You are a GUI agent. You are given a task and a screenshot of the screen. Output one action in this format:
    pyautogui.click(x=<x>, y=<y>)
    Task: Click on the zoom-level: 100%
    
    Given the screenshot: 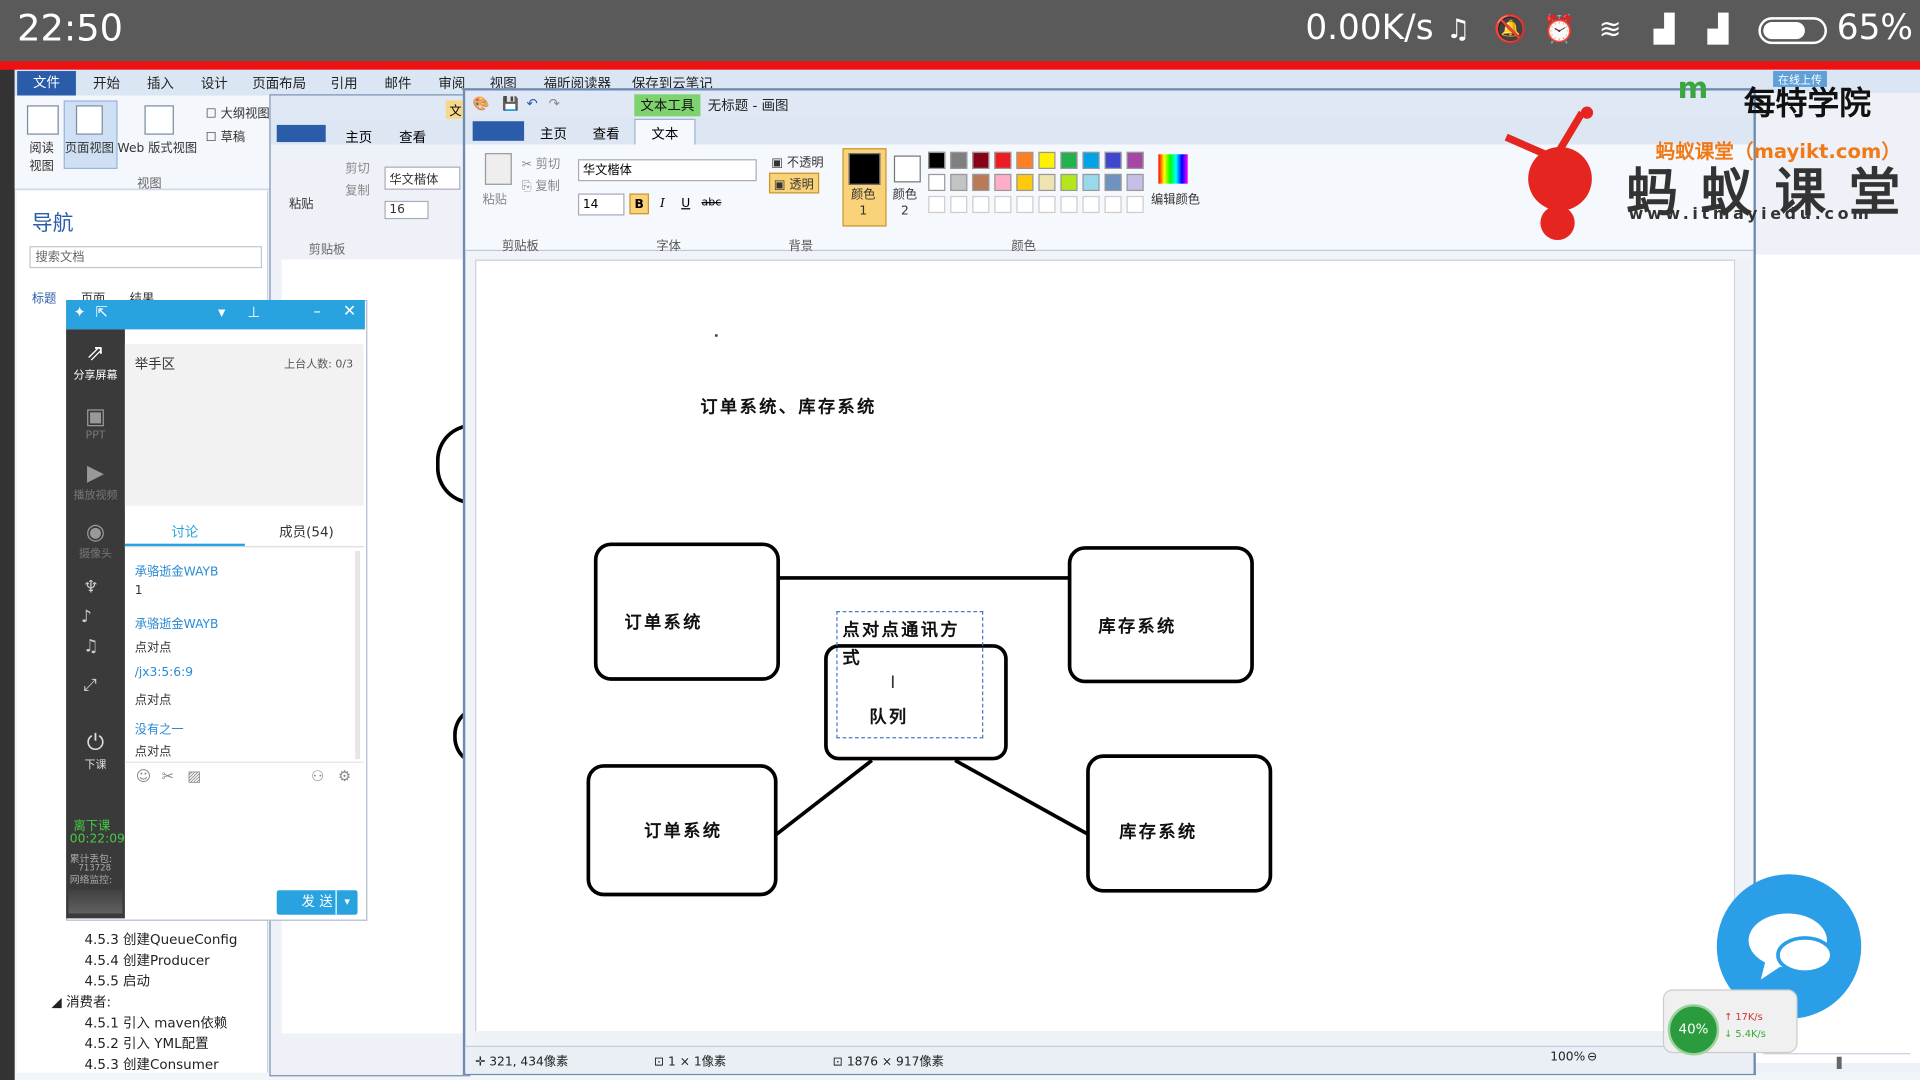 What is the action you would take?
    pyautogui.click(x=1568, y=1057)
    